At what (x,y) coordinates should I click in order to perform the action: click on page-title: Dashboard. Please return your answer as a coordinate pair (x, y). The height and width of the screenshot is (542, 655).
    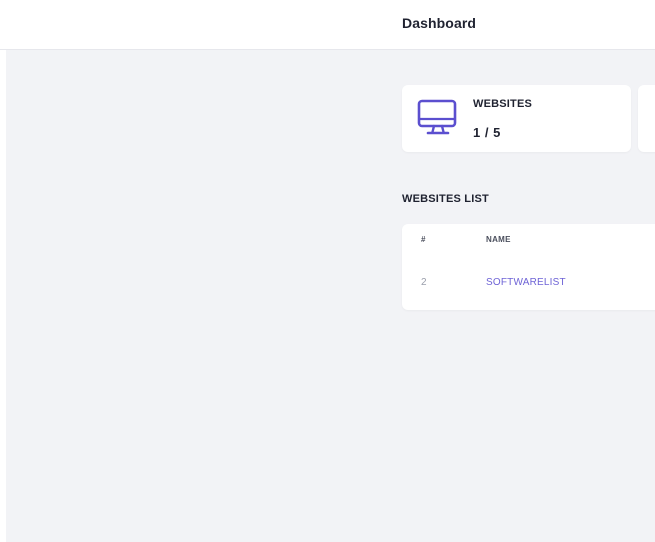
    Looking at the image, I should click on (439, 23).